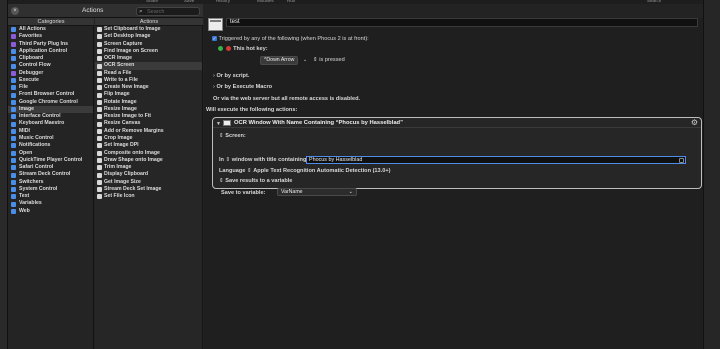 The width and height of the screenshot is (720, 349). What do you see at coordinates (50, 58) in the screenshot?
I see `category-item: Clipboard` at bounding box center [50, 58].